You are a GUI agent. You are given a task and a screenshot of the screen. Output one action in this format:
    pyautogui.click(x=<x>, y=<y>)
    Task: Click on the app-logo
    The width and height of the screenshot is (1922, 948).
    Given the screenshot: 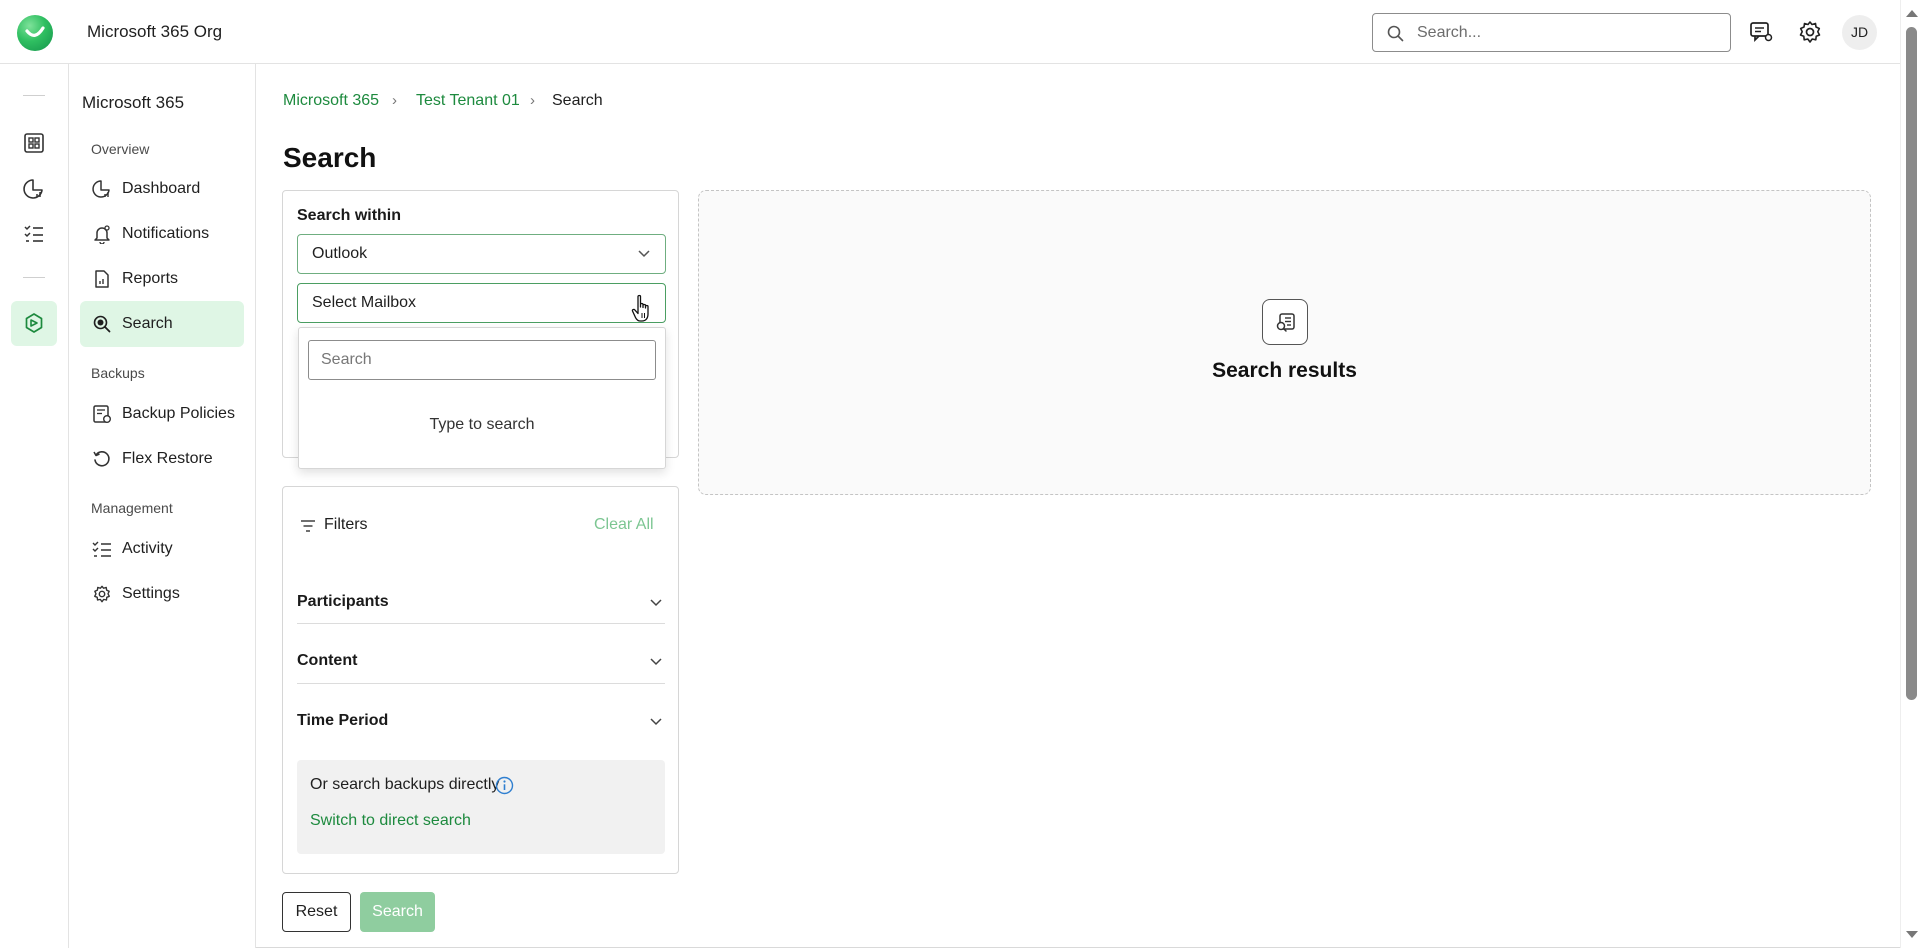 What is the action you would take?
    pyautogui.click(x=35, y=33)
    